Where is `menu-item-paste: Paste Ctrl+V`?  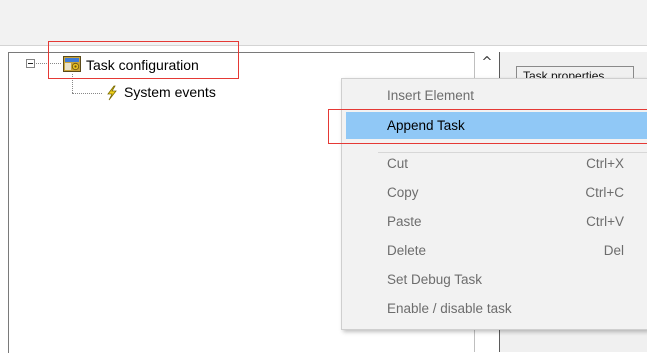 menu-item-paste: Paste Ctrl+V is located at coordinates (496, 221).